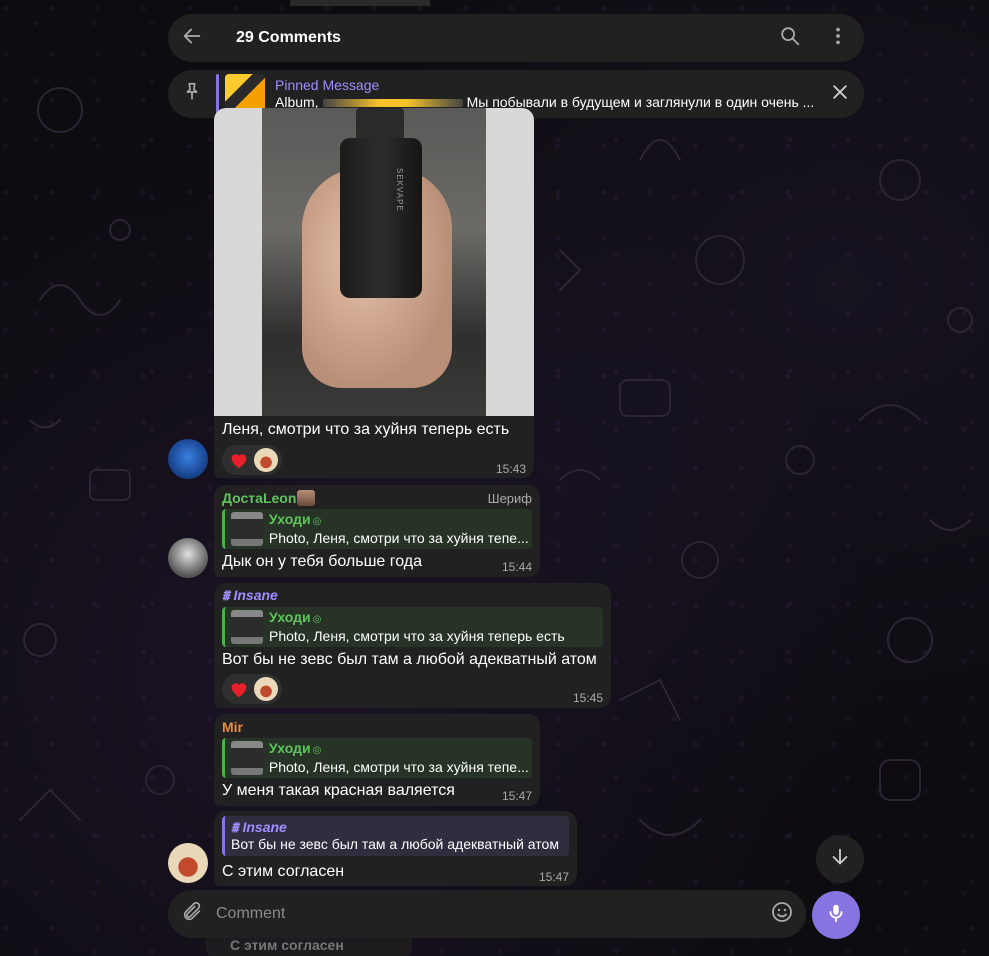  What do you see at coordinates (232, 727) in the screenshot?
I see `sender-name: Mir` at bounding box center [232, 727].